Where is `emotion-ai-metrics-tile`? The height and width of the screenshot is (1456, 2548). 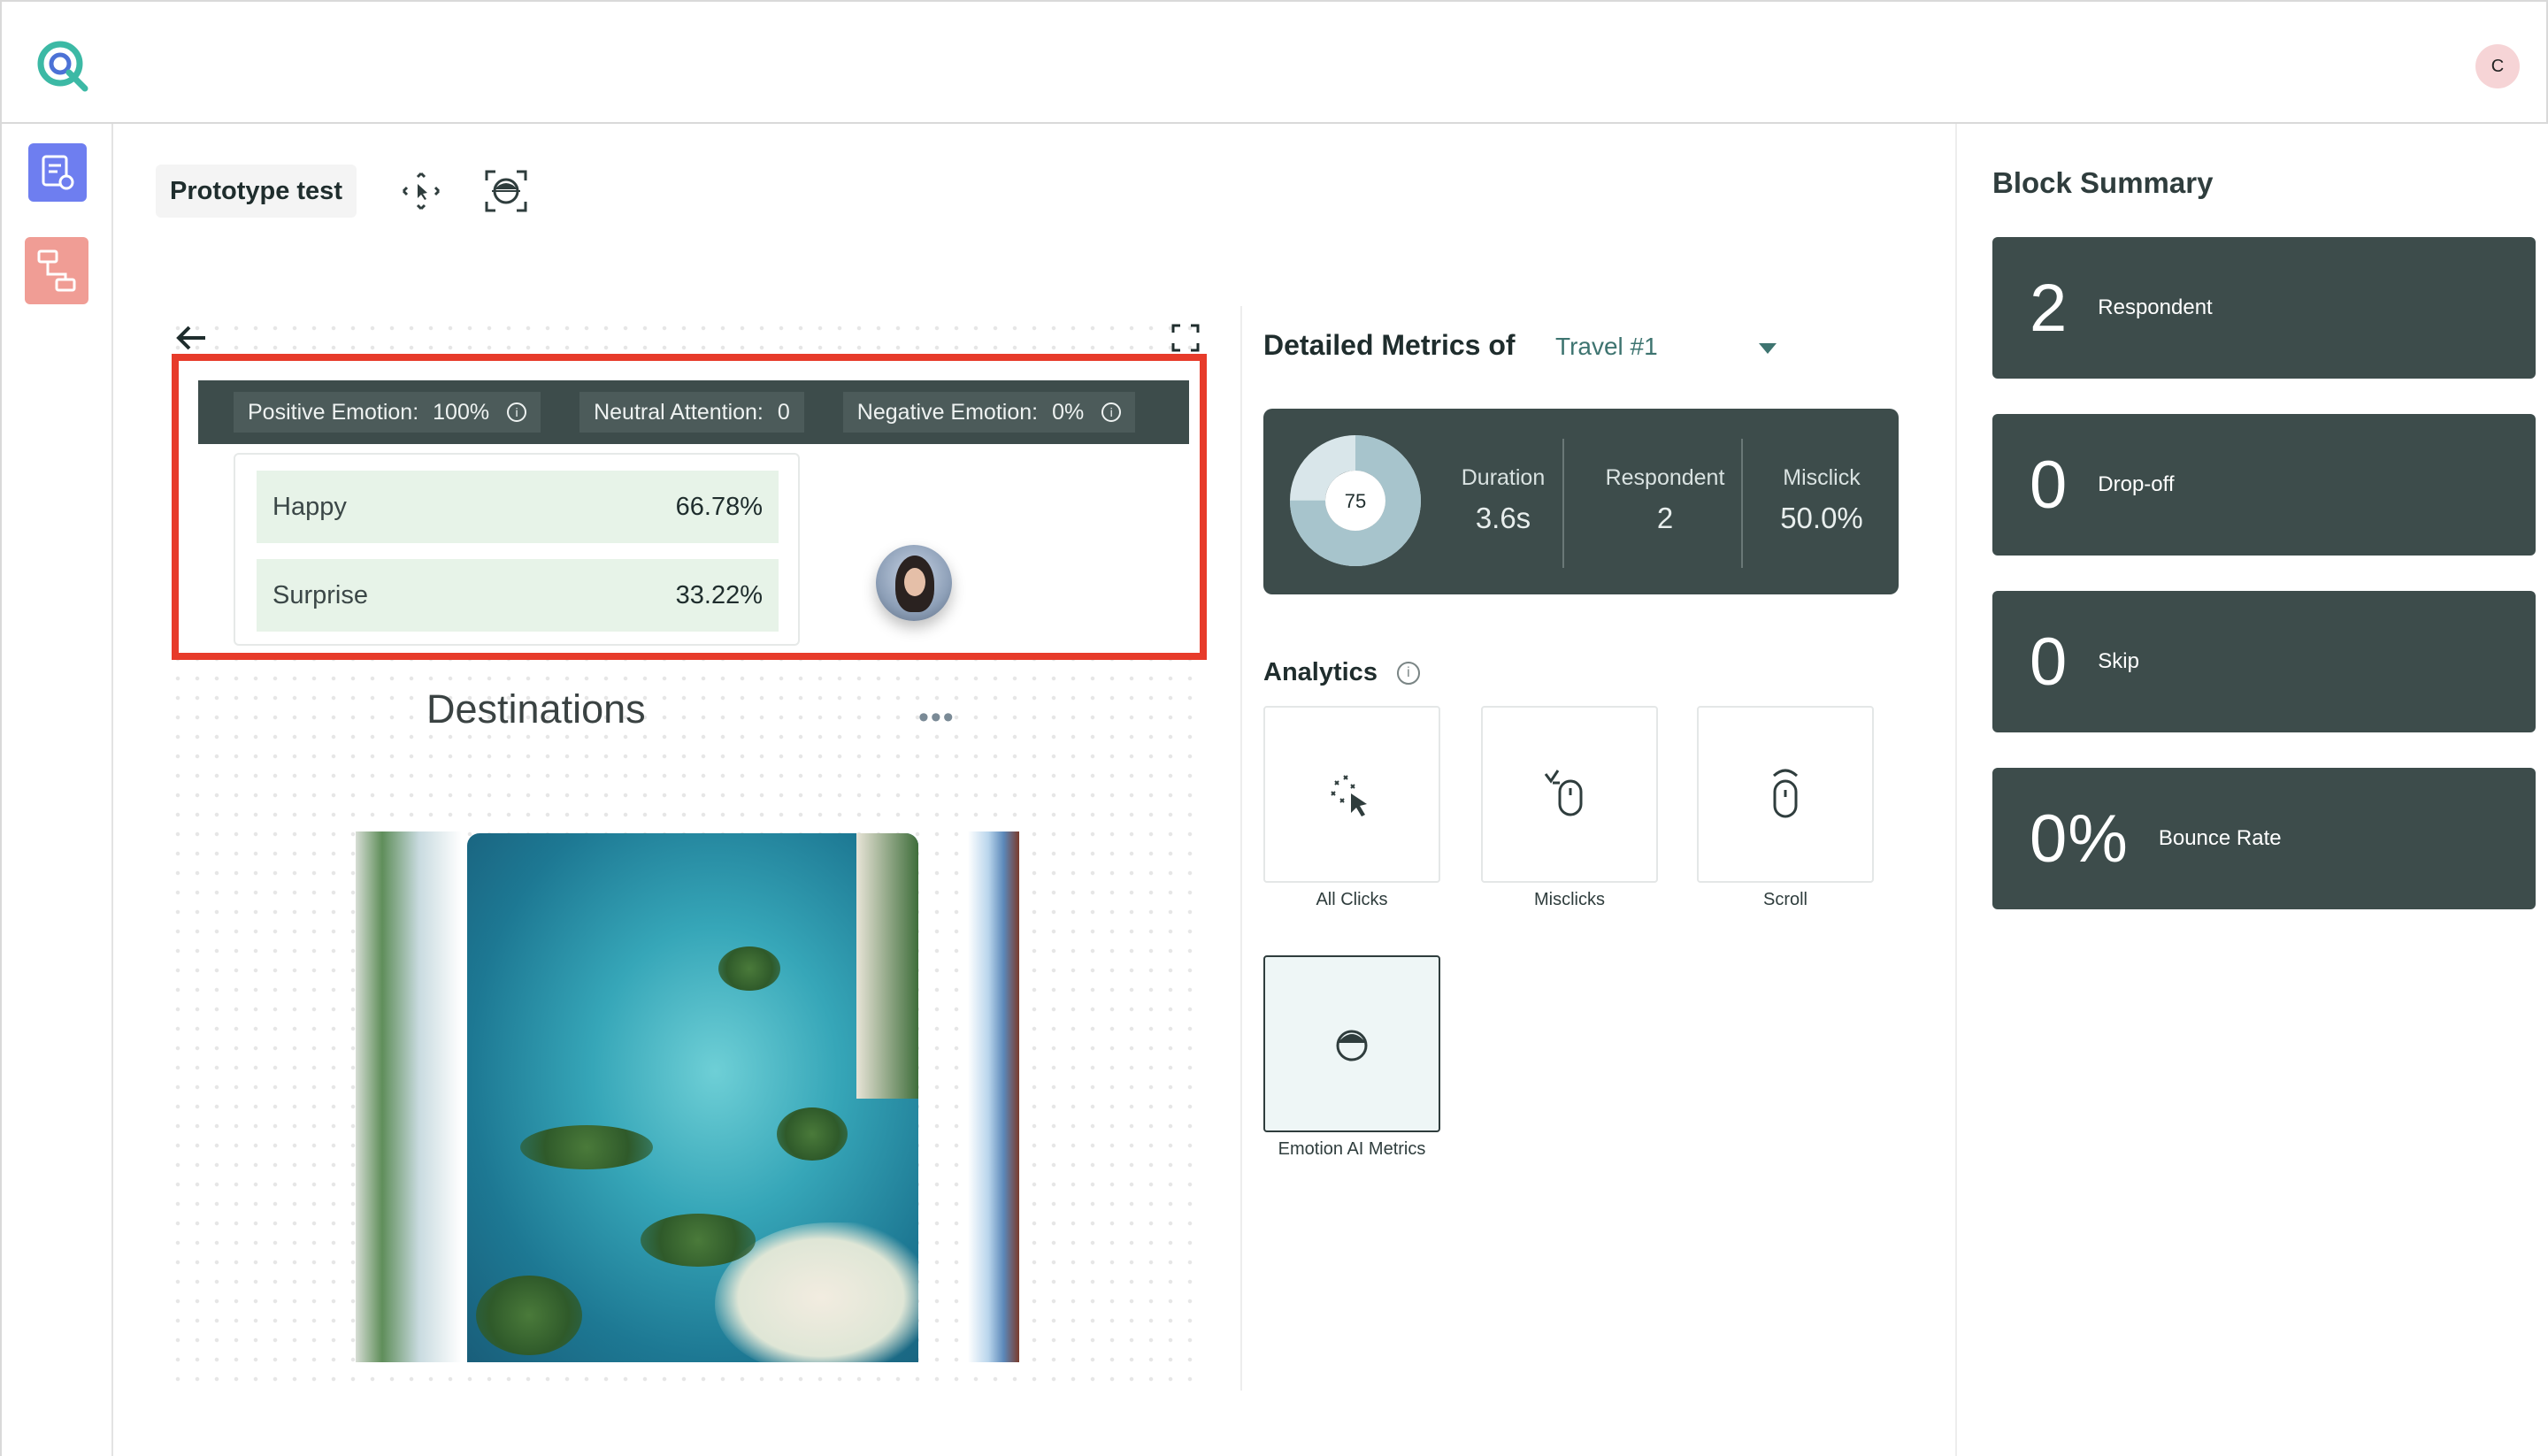
emotion-ai-metrics-tile is located at coordinates (1352, 1043).